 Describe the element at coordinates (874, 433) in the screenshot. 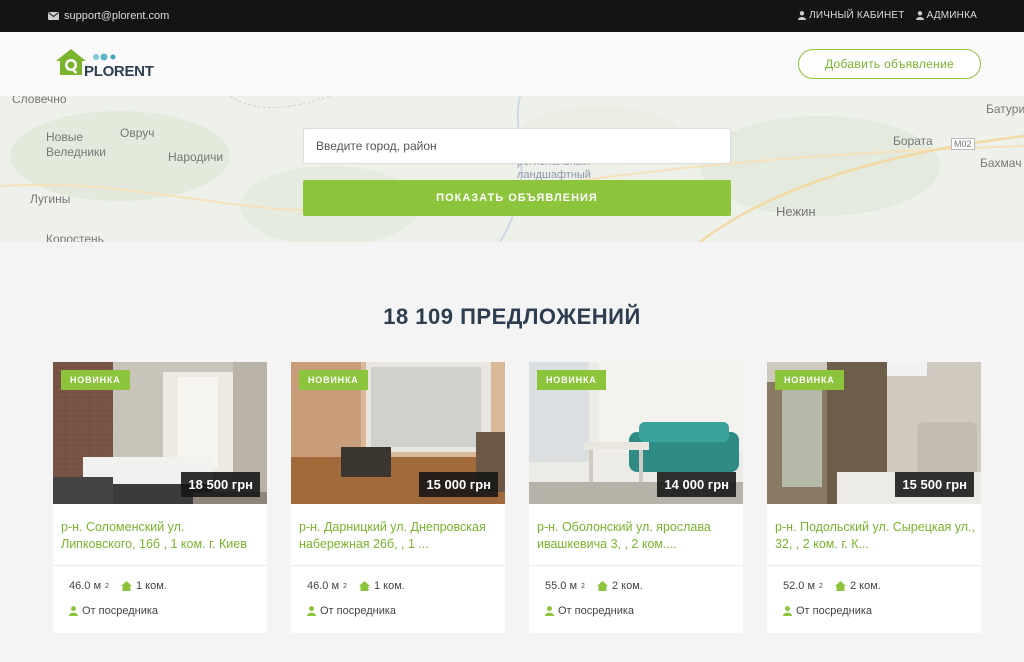

I see `listing-photo: НОВИНКА 15 500 грн` at that location.